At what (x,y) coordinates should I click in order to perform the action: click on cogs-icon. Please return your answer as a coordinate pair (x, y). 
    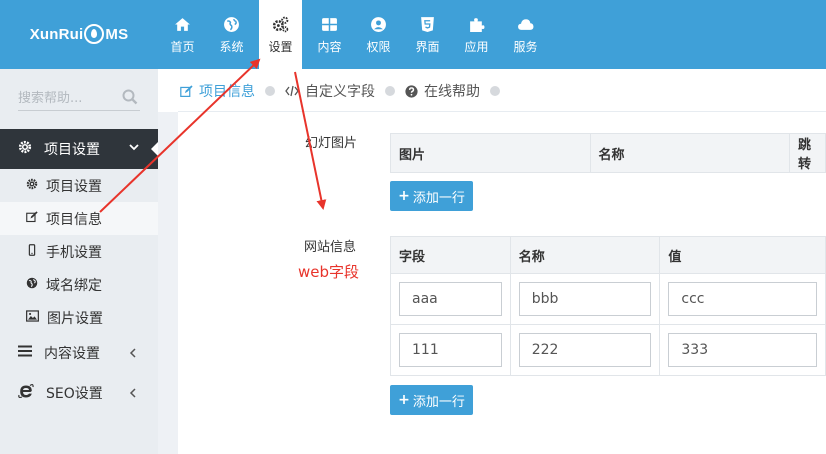
    Looking at the image, I should click on (281, 24).